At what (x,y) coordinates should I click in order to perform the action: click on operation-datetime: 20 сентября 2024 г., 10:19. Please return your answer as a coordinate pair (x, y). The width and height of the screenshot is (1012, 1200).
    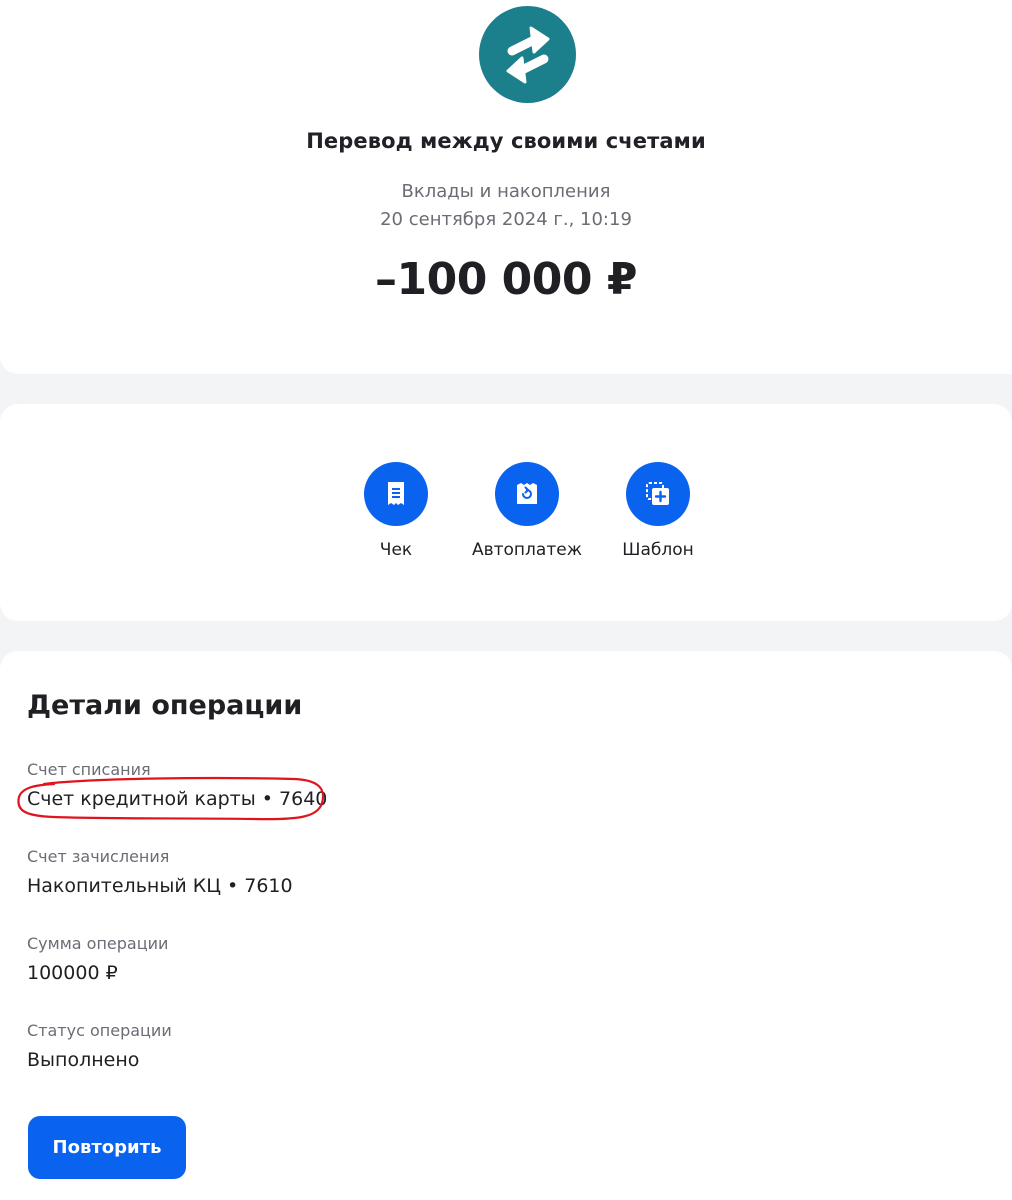
    Looking at the image, I should click on (506, 219).